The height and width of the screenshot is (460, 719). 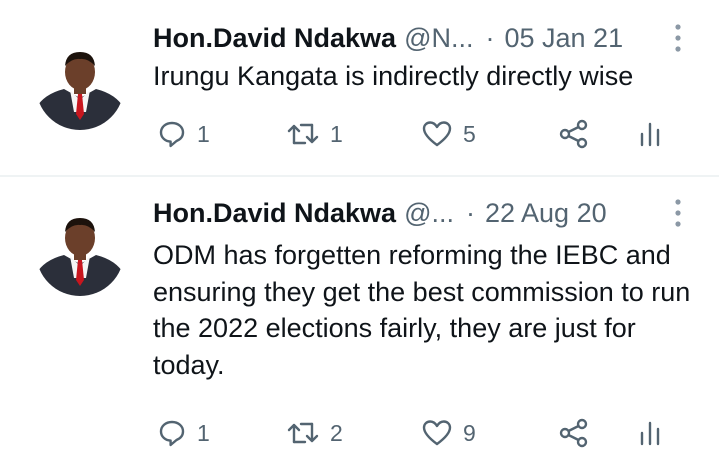 I want to click on like-button: 9, so click(x=448, y=433).